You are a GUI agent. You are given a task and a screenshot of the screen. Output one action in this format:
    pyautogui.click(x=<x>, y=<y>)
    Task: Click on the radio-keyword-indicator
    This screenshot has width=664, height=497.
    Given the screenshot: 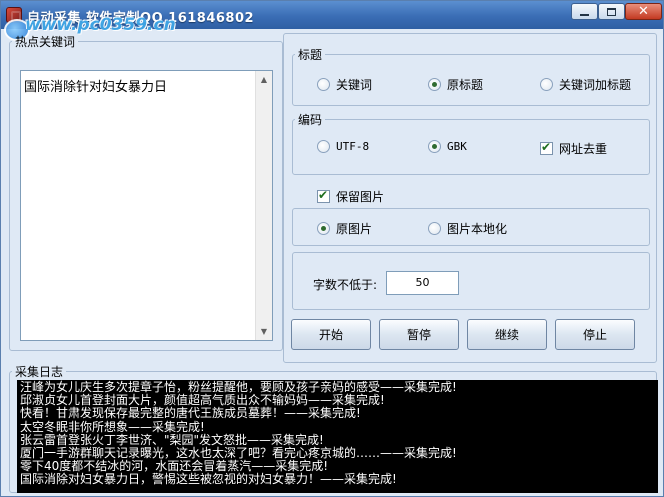 What is the action you would take?
    pyautogui.click(x=323, y=84)
    